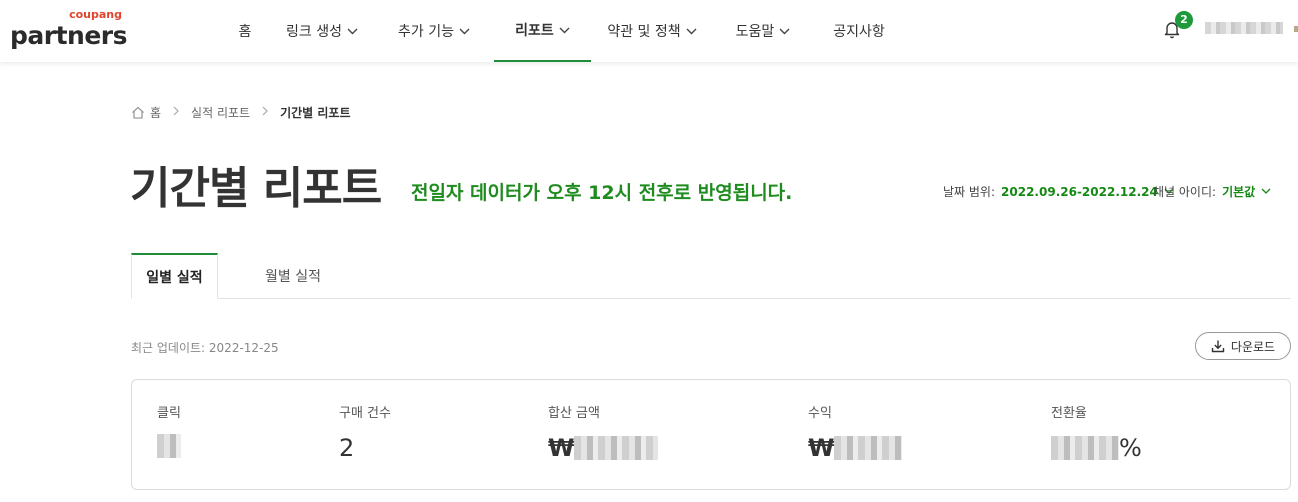 This screenshot has width=1298, height=502. I want to click on nav-item-extra-features: 추가 기능, so click(434, 31).